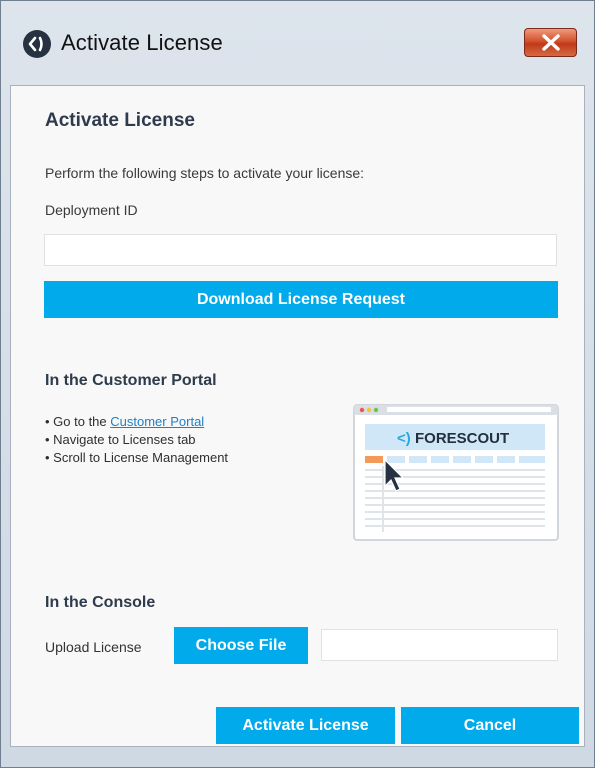 The height and width of the screenshot is (768, 595). Describe the element at coordinates (404, 438) in the screenshot. I see `illustration-logo-mark: <)` at that location.